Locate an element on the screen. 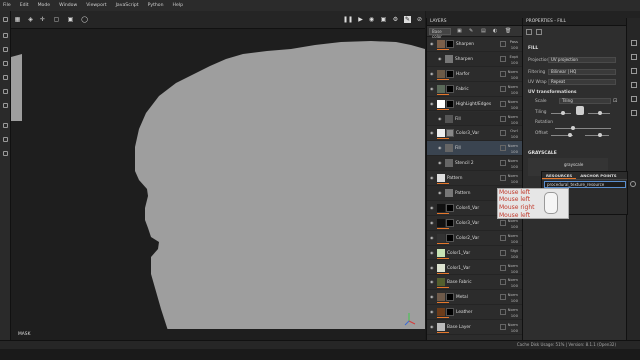 This screenshot has height=360, width=640. frame-icon: ▢ is located at coordinates (56, 19).